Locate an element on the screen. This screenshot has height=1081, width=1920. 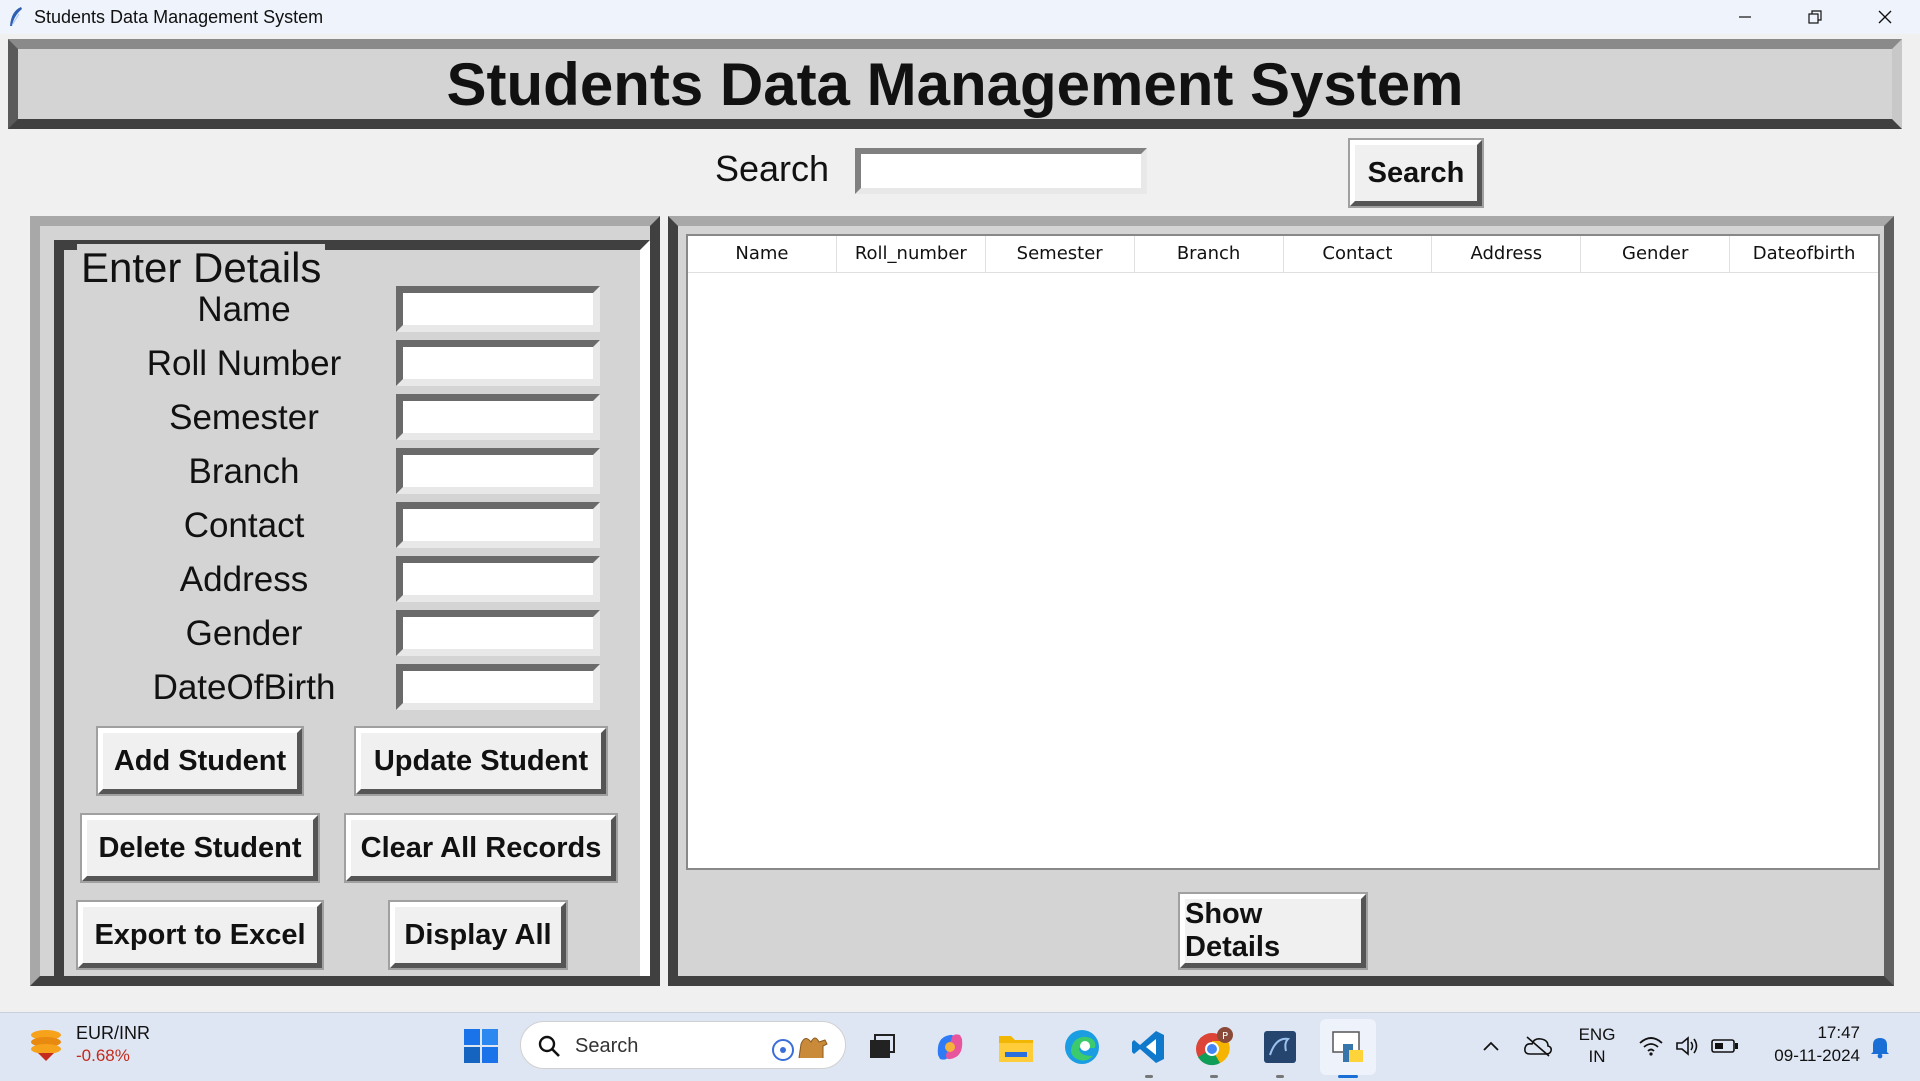
column-header-semester: Semester is located at coordinates (1060, 254).